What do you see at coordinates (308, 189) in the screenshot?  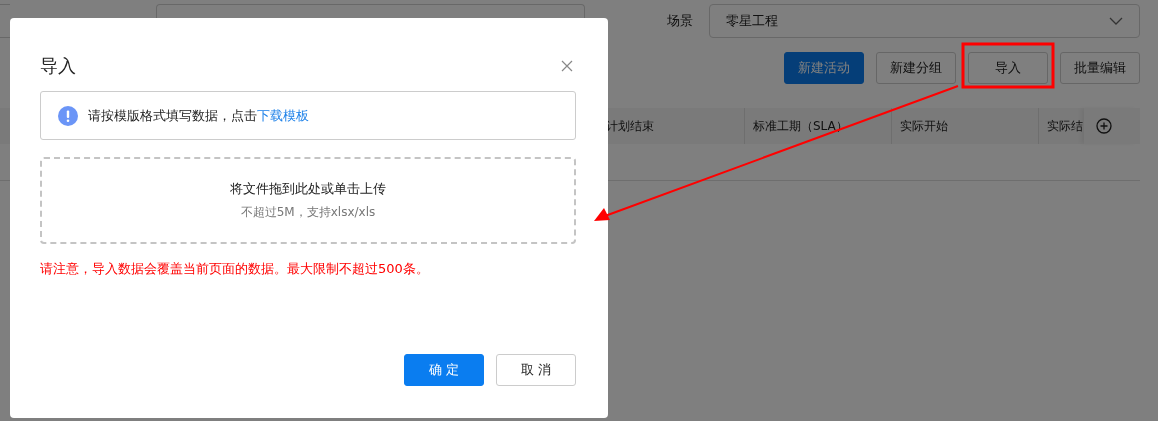 I see `upload-prompt: 将文件拖到此处或单击上传` at bounding box center [308, 189].